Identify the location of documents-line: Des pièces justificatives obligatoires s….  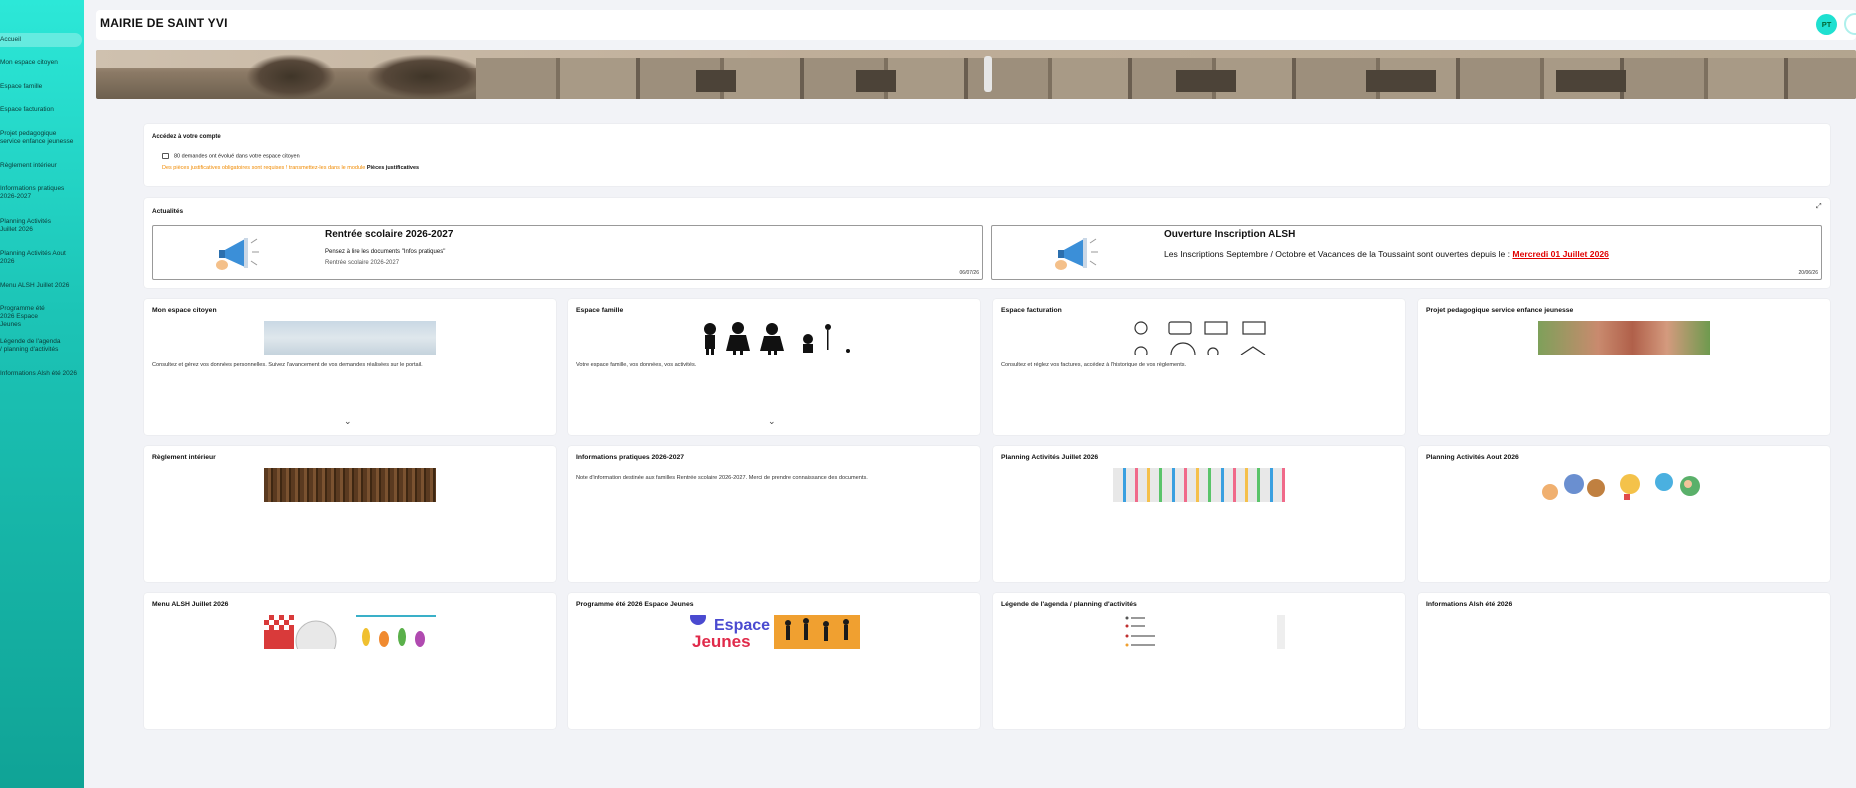
(290, 168).